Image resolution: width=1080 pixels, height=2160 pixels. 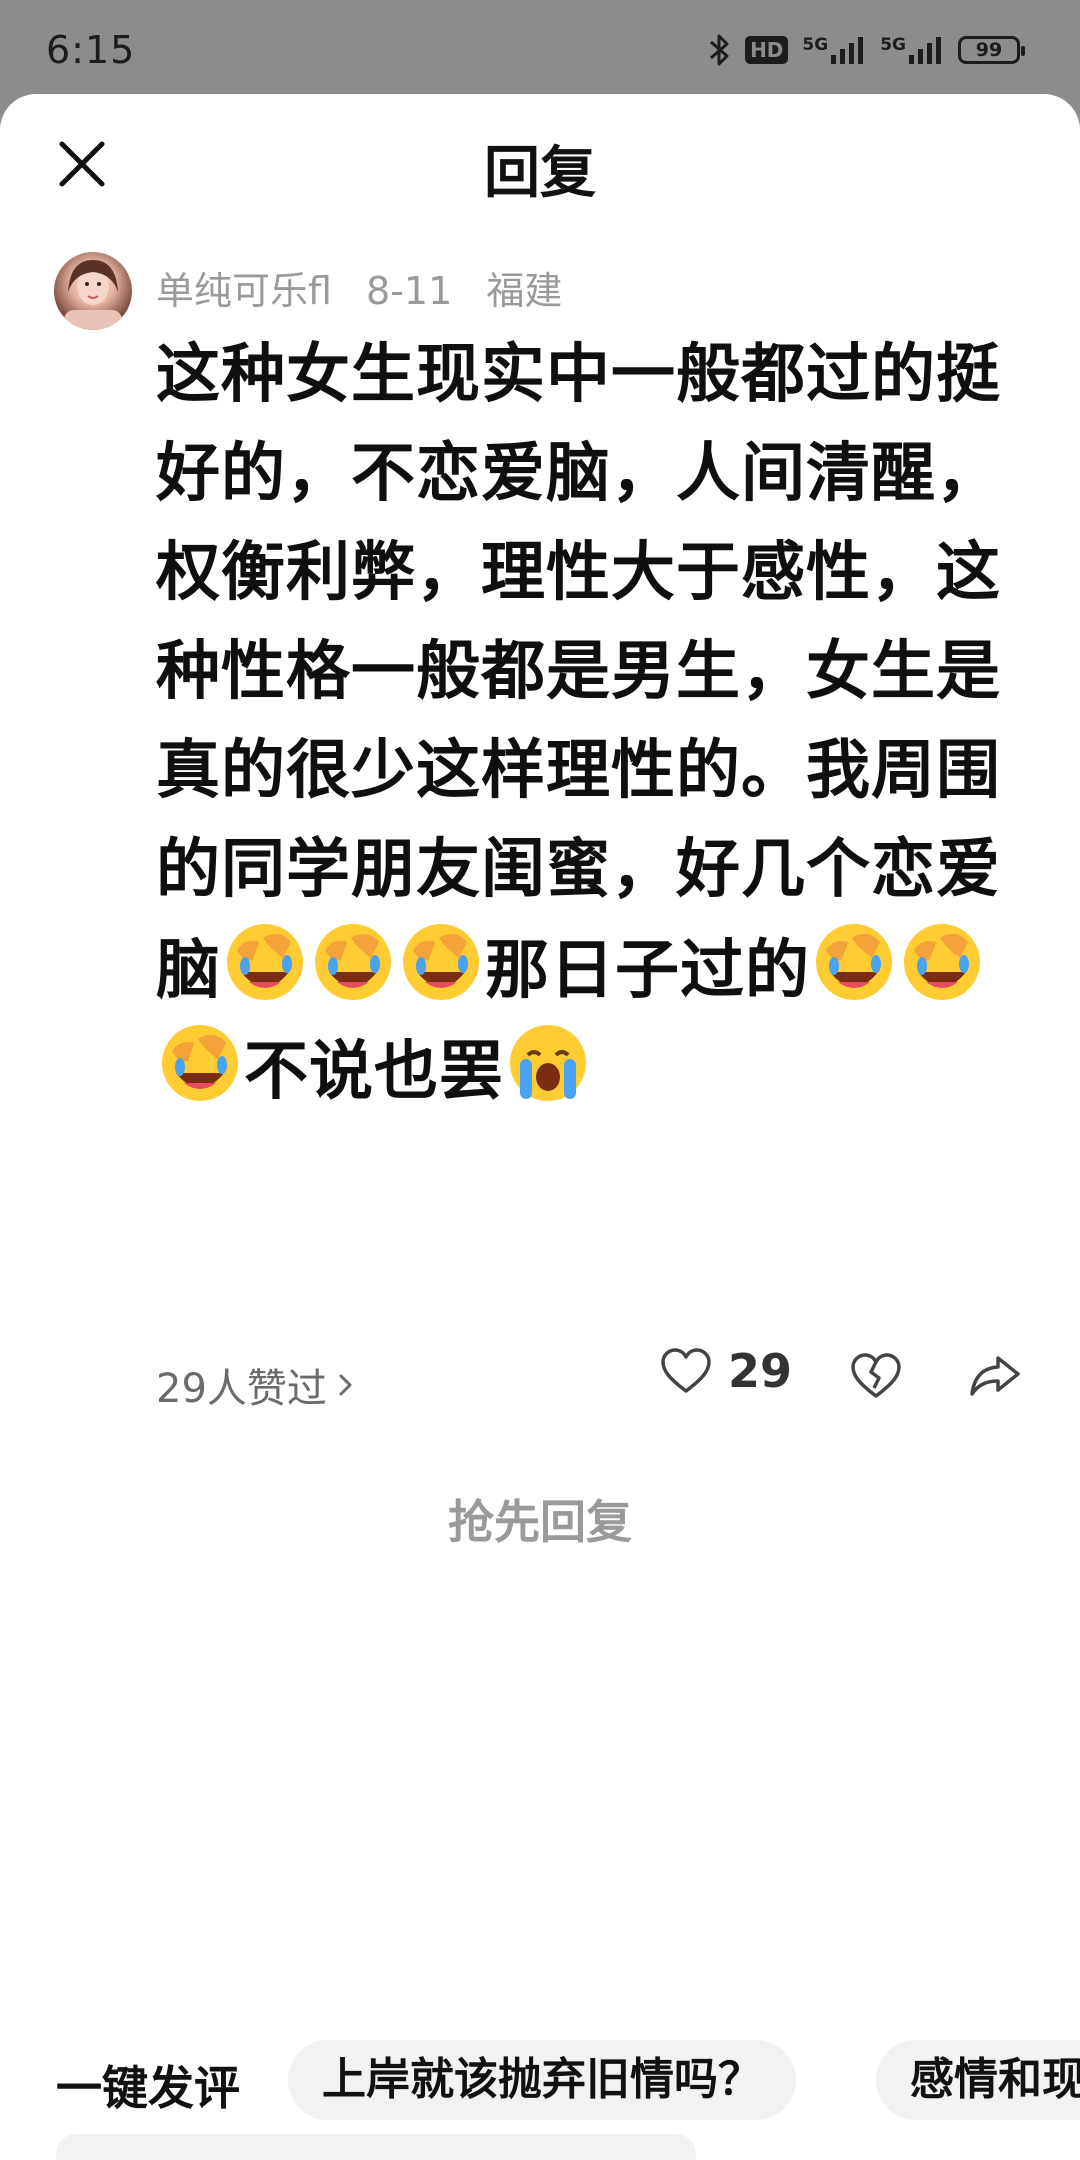 I want to click on quick-comment-bar: 一键发评 上岸就该抛弃旧情吗？ 感情和现, so click(x=540, y=2082).